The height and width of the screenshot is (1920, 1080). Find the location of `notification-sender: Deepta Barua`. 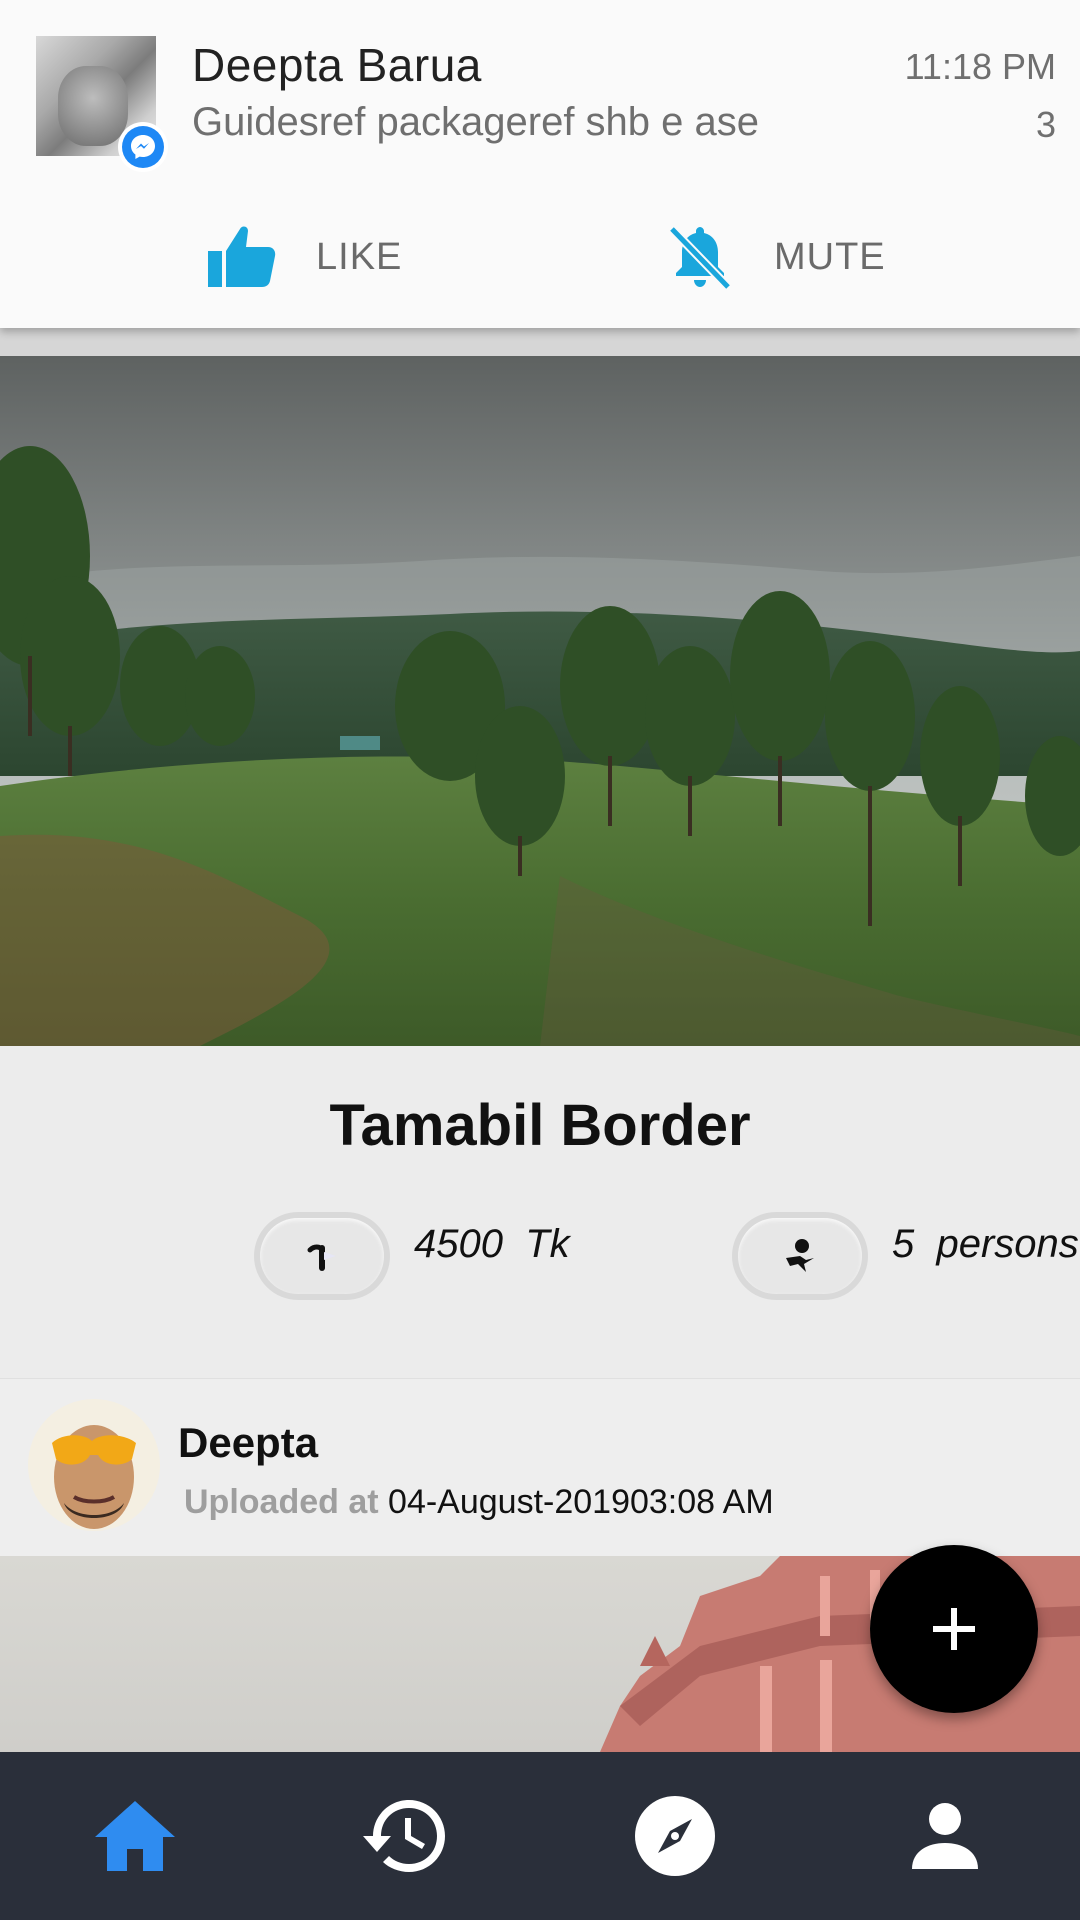

notification-sender: Deepta Barua is located at coordinates (337, 65).